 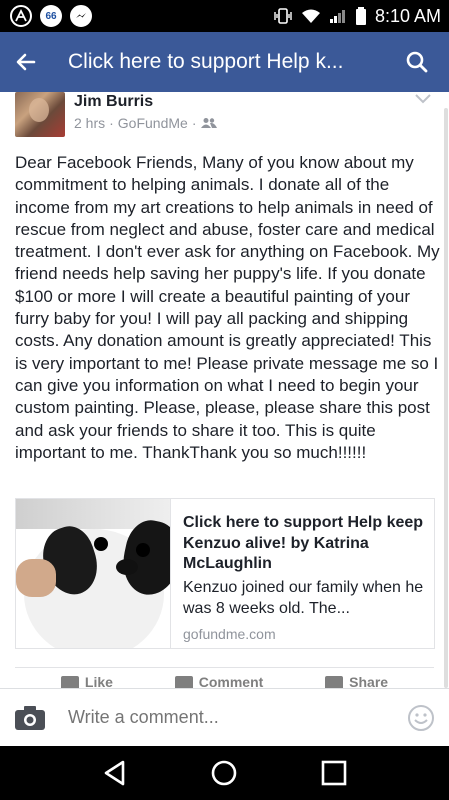 What do you see at coordinates (369, 681) in the screenshot?
I see `share-label: Share` at bounding box center [369, 681].